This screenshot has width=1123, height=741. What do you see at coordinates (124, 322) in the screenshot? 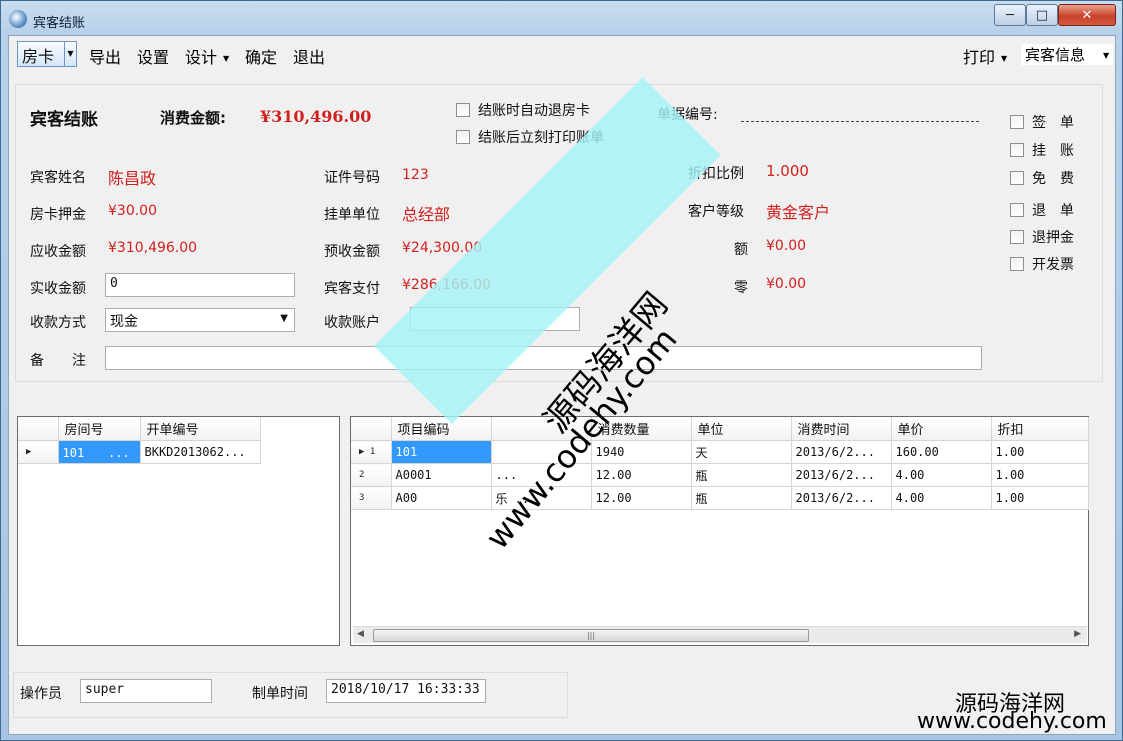
I see `payment-method-value: 现金` at bounding box center [124, 322].